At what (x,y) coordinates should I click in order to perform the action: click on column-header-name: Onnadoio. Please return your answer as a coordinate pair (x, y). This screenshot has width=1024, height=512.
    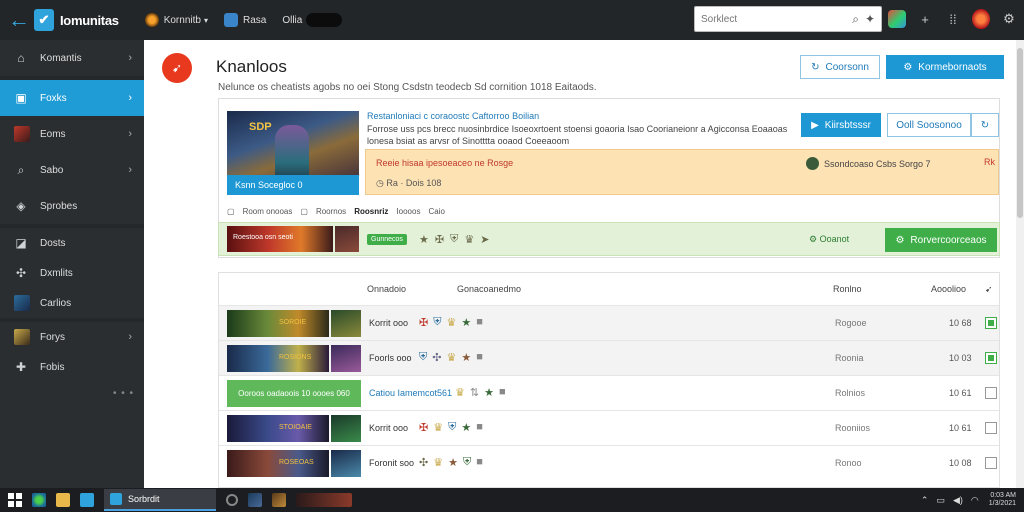
    Looking at the image, I should click on (386, 289).